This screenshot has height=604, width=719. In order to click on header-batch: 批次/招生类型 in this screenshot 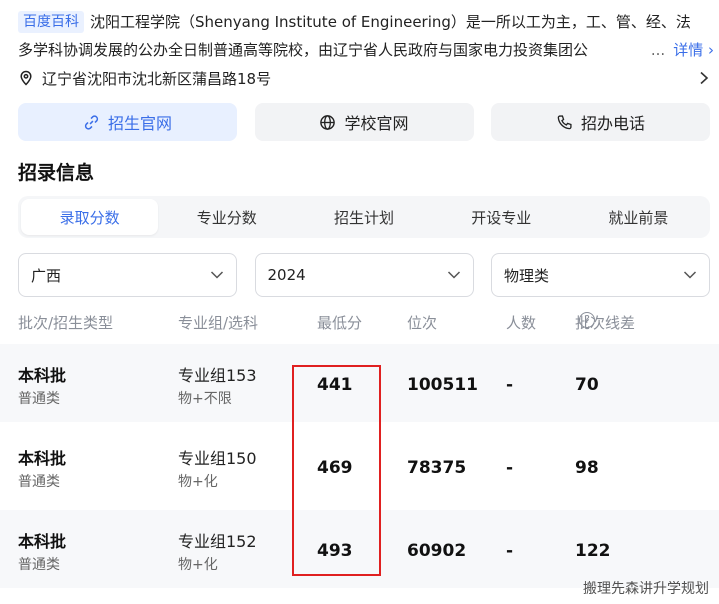, I will do `click(66, 323)`.